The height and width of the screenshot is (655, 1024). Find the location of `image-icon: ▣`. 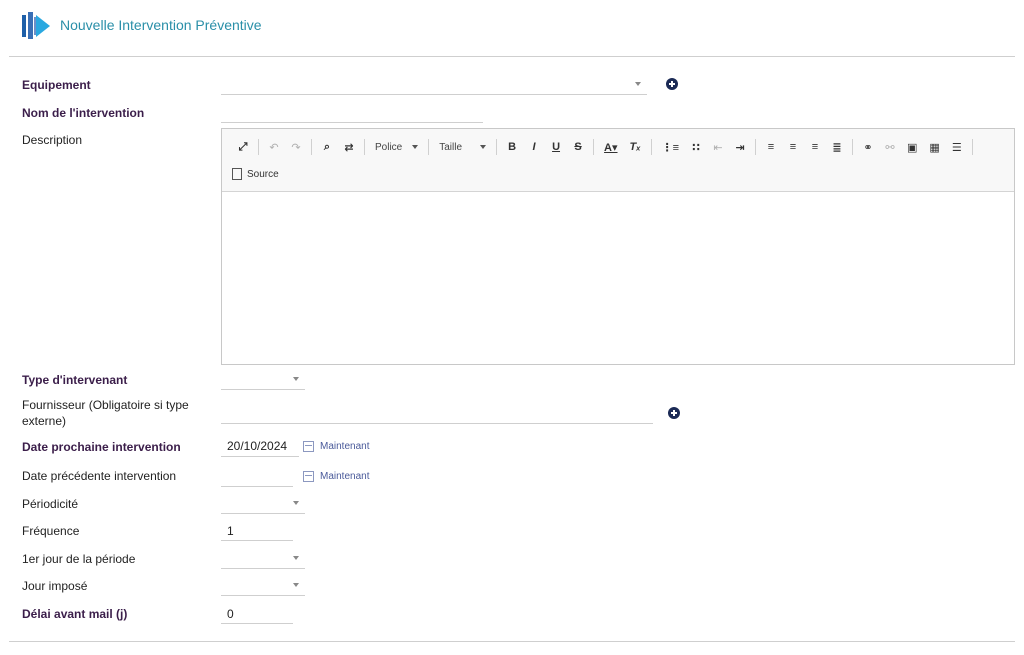

image-icon: ▣ is located at coordinates (912, 147).